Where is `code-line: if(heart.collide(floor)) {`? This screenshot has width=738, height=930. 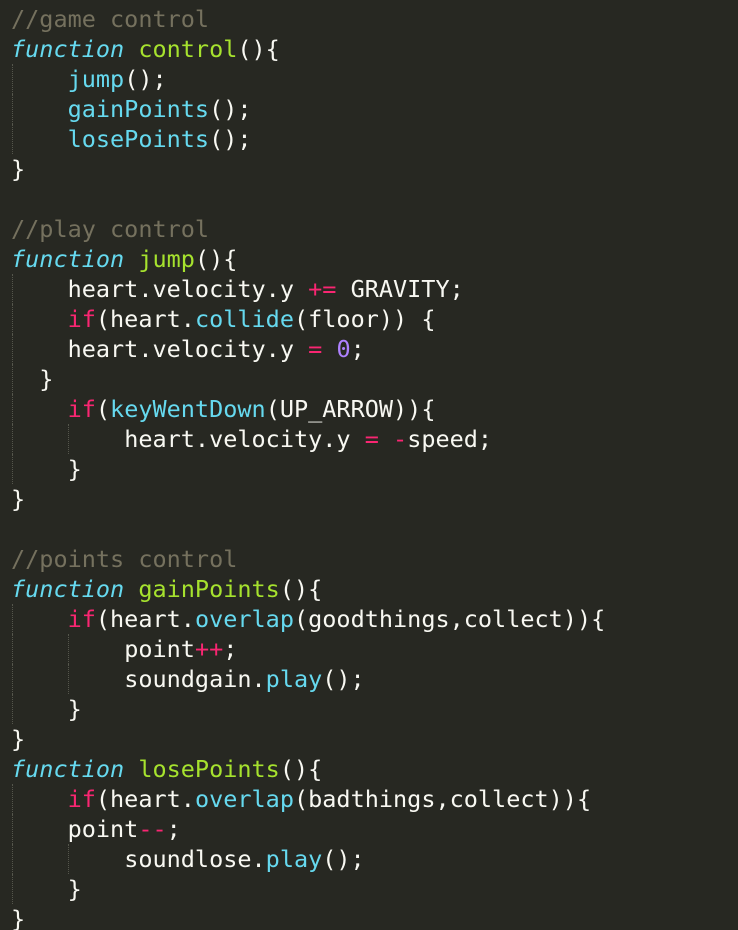 code-line: if(heart.collide(floor)) { is located at coordinates (308, 319).